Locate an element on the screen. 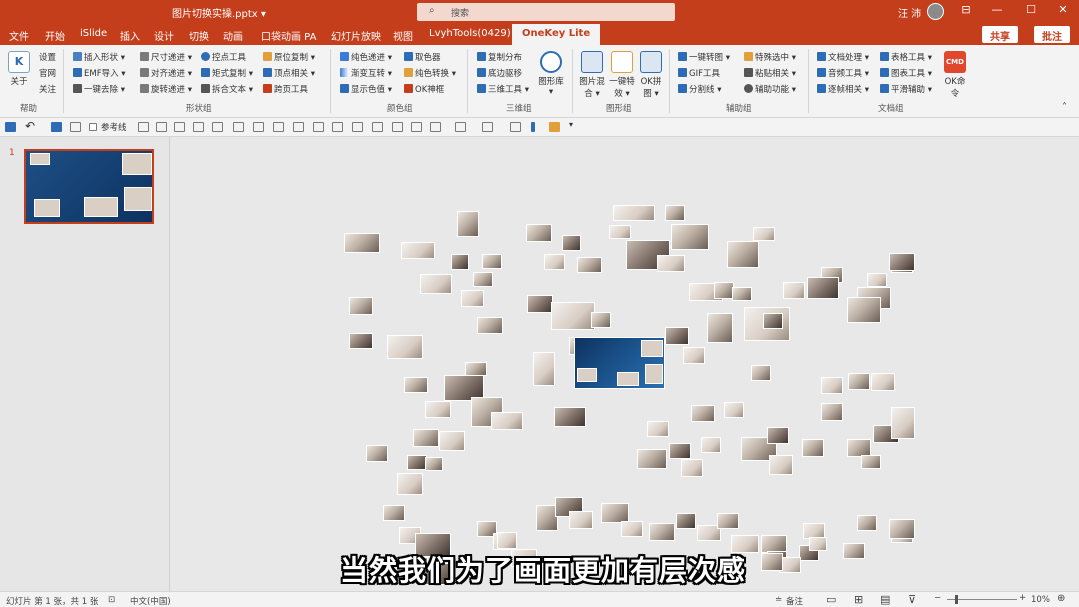  distribute-vertical-icon is located at coordinates (298, 127).